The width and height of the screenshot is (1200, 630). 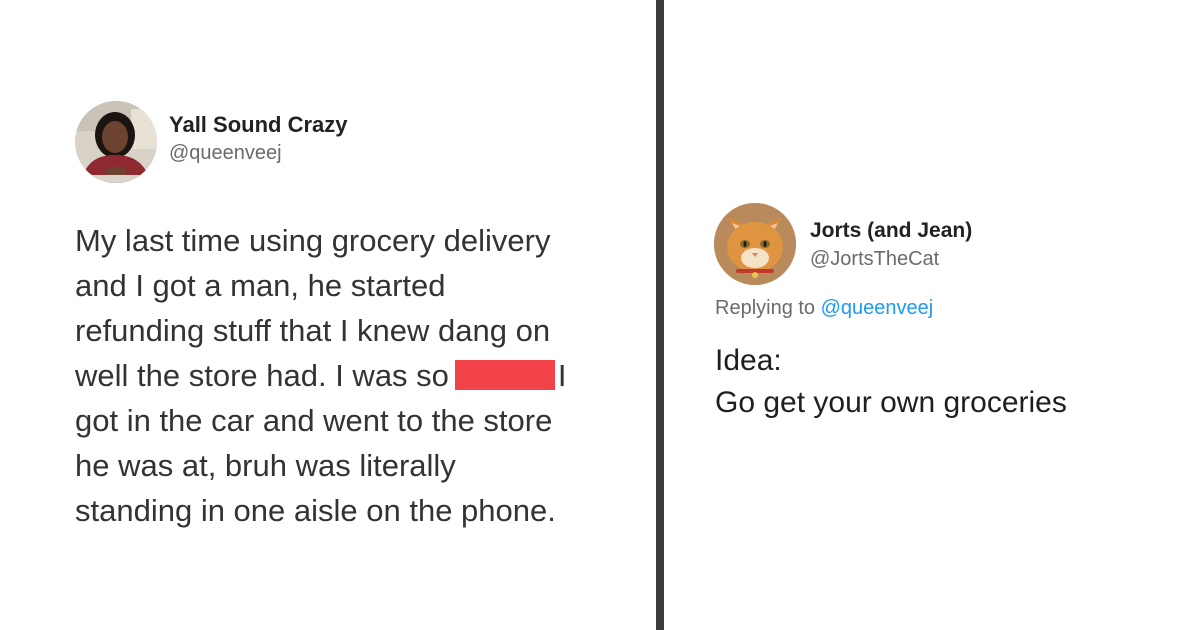 What do you see at coordinates (891, 382) in the screenshot?
I see `tweet-text: Idea: Go get your own groceries` at bounding box center [891, 382].